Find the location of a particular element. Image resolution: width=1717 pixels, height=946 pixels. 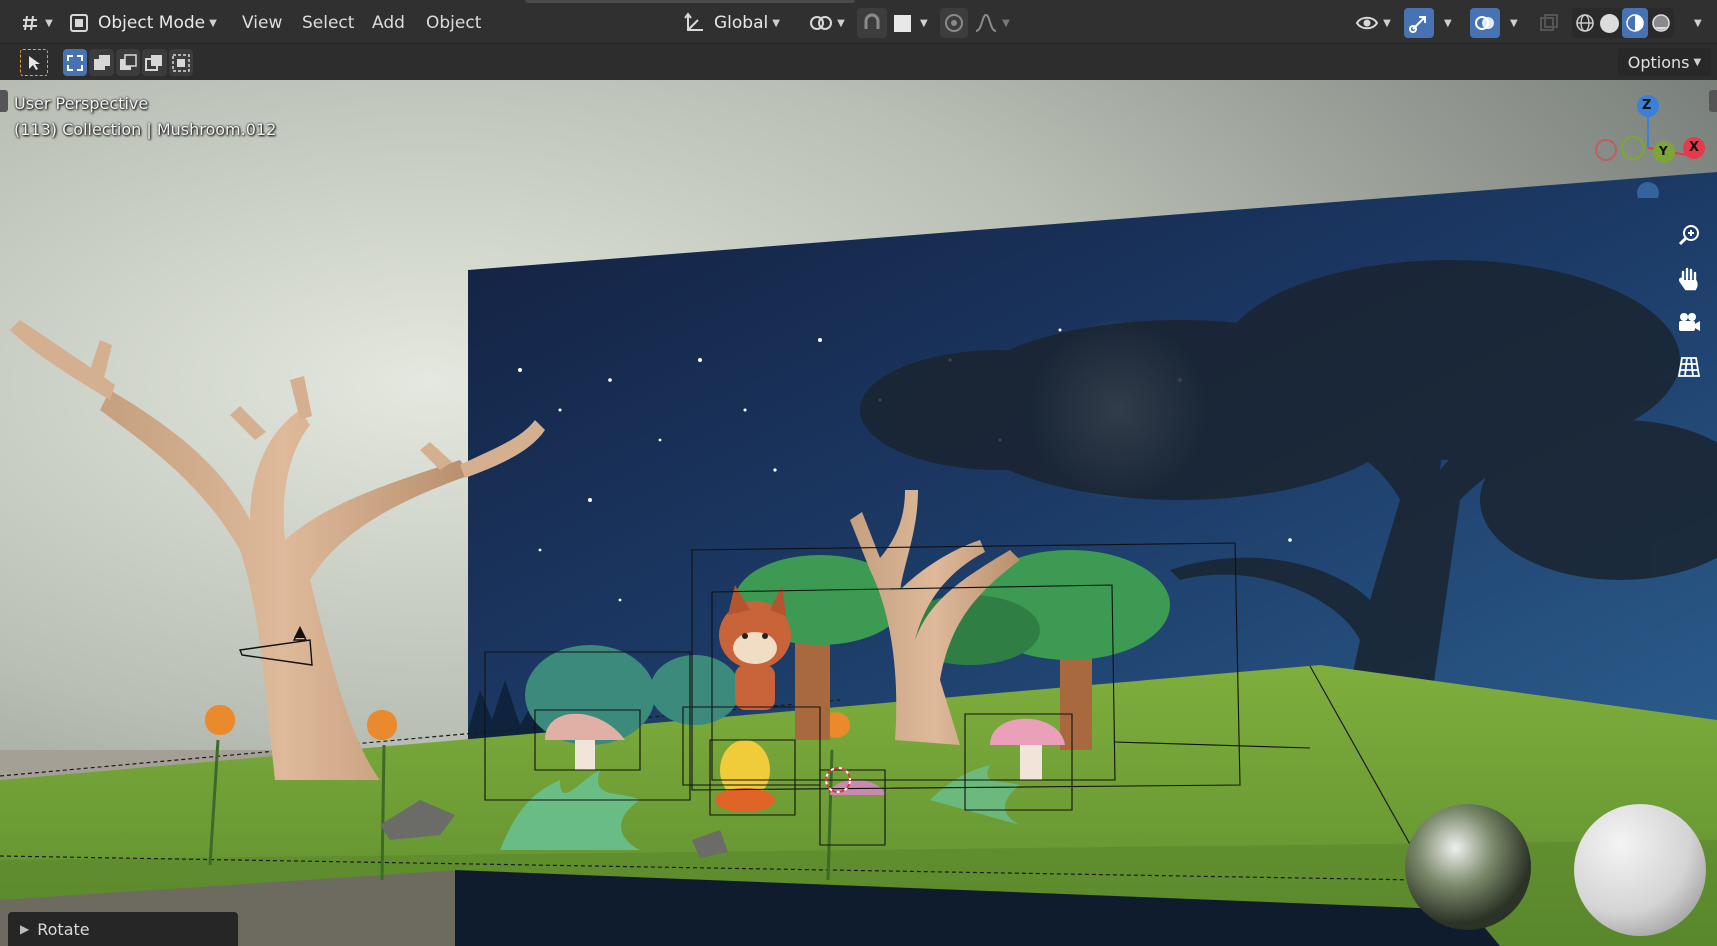

menu-select: Select is located at coordinates (328, 23).